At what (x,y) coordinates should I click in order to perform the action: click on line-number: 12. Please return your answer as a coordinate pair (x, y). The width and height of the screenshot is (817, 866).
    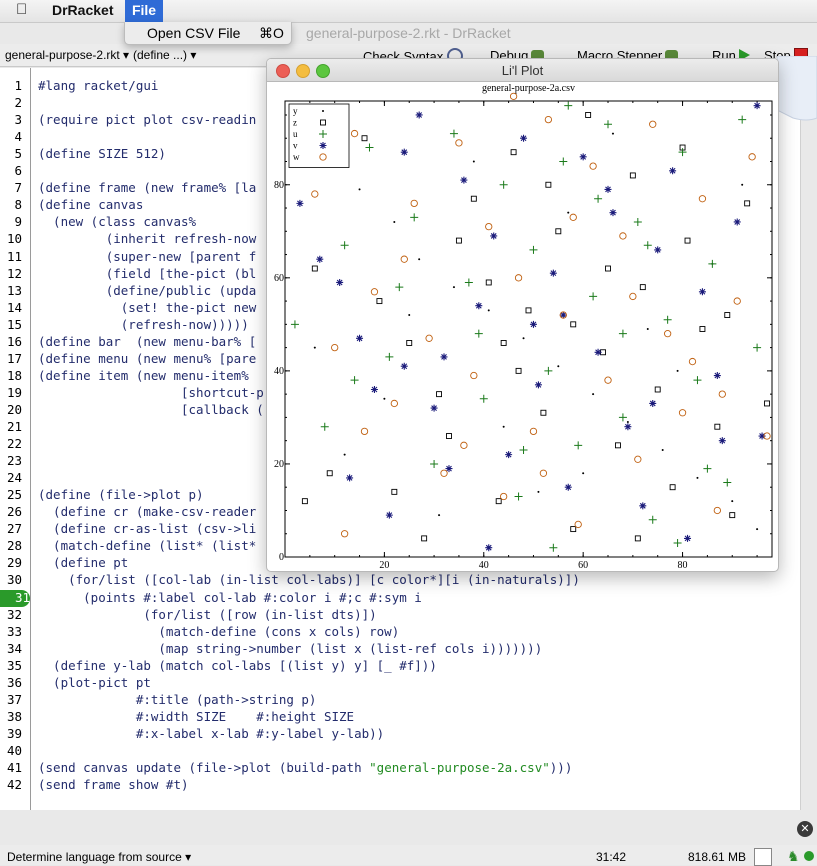
    Looking at the image, I should click on (14, 273).